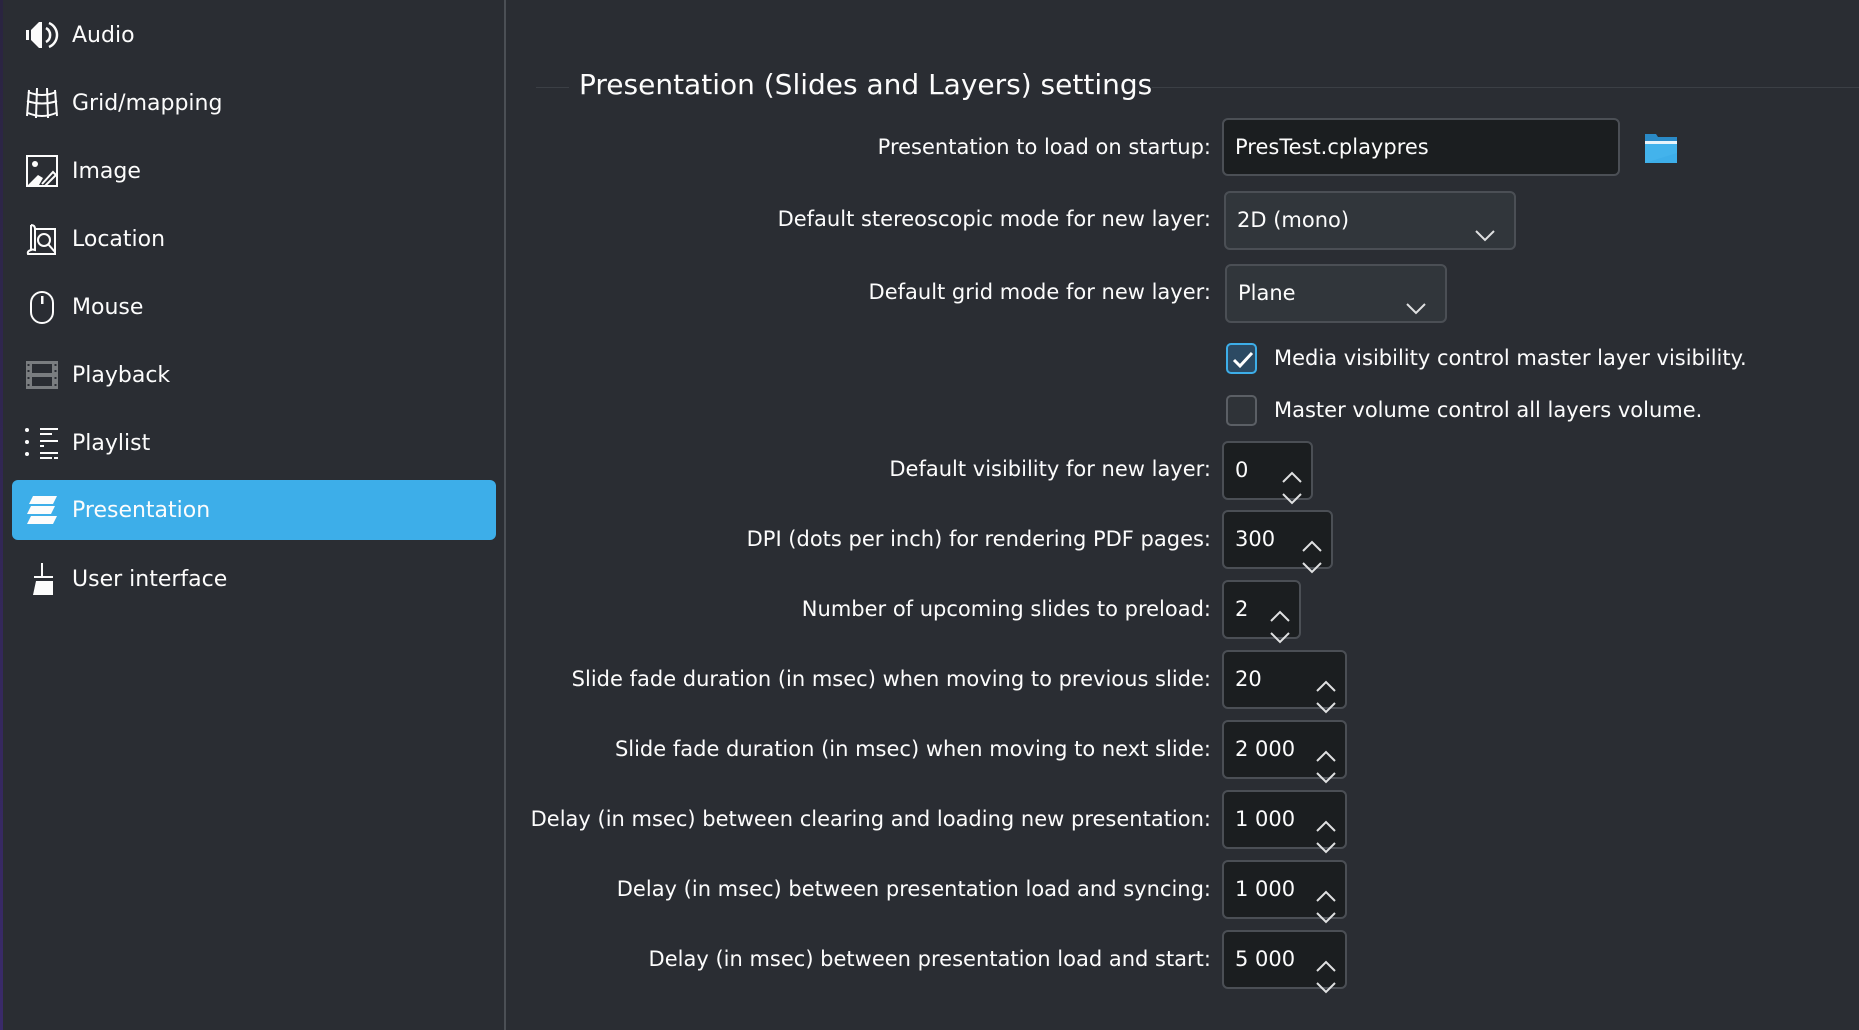 This screenshot has height=1030, width=1859. I want to click on master-volume-checkbox, so click(1241, 410).